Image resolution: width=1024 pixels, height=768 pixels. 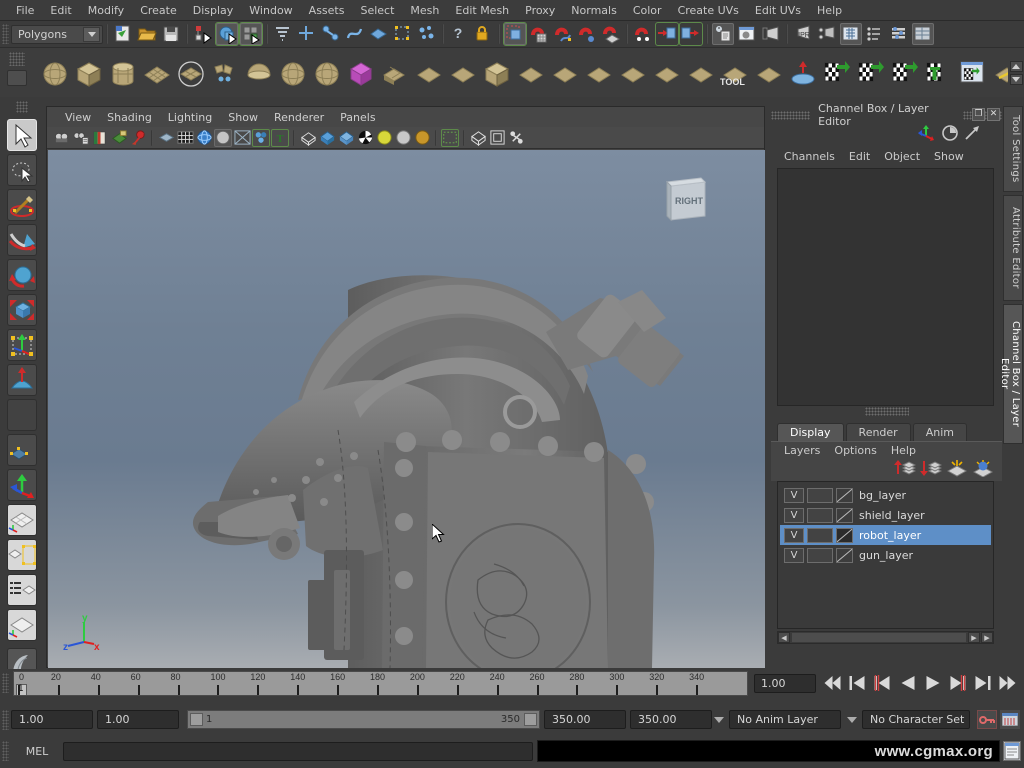 I want to click on range-bar: 1 350, so click(x=363, y=719).